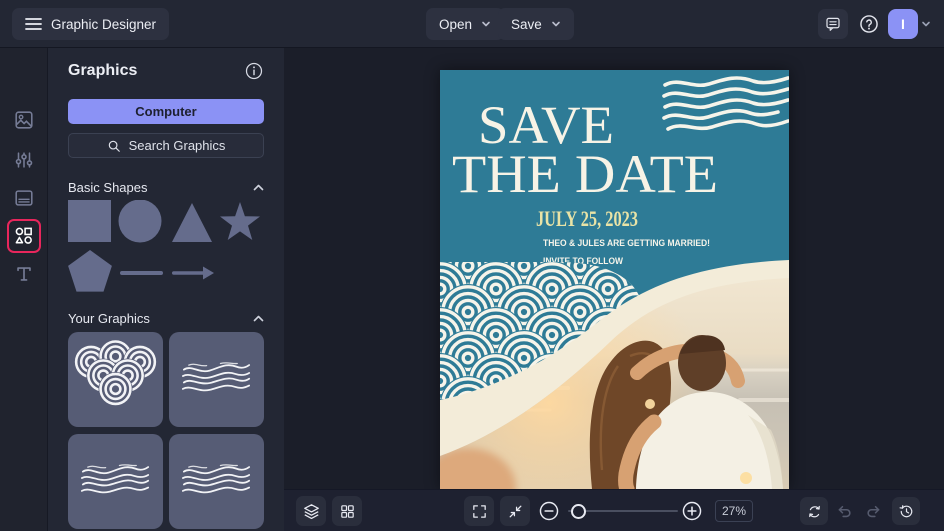 The width and height of the screenshot is (944, 531). Describe the element at coordinates (578, 511) in the screenshot. I see `zoom-slider-knob` at that location.